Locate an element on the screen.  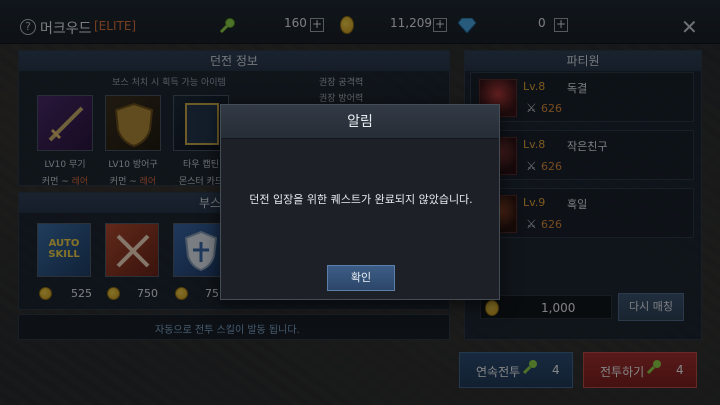
alert-message: 던전 입장을 위한 퀘스트가 완료되지 않았습니다. is located at coordinates (361, 199).